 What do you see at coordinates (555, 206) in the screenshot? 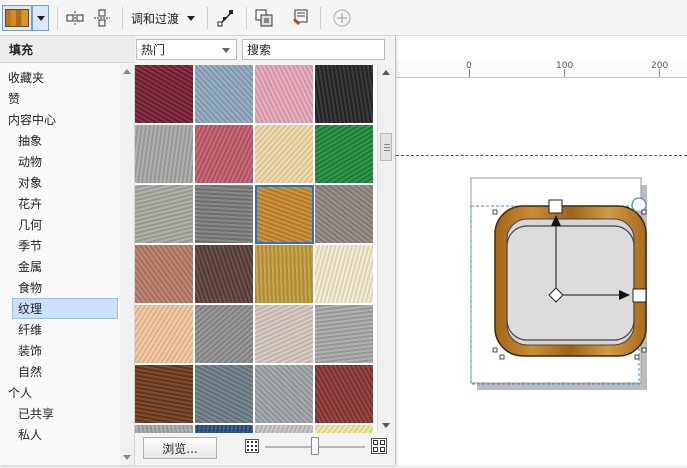
I see `fill-top-handle` at bounding box center [555, 206].